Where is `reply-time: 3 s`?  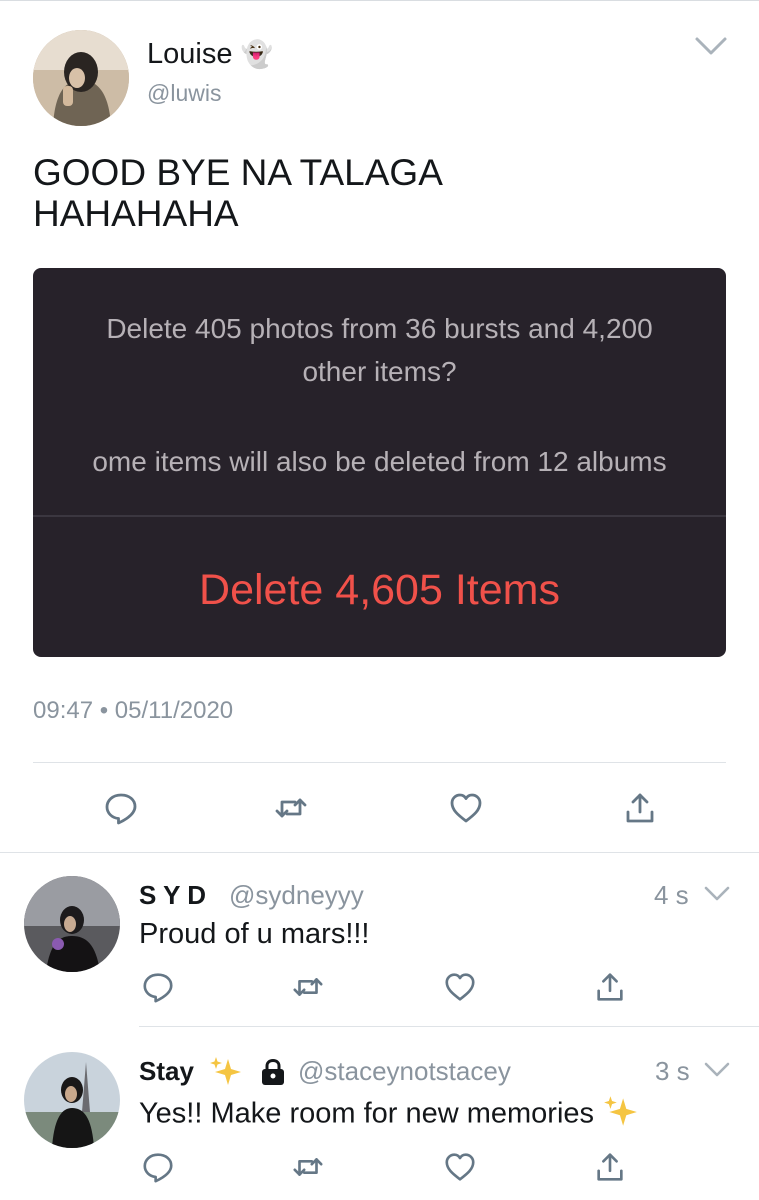 reply-time: 3 s is located at coordinates (672, 1071).